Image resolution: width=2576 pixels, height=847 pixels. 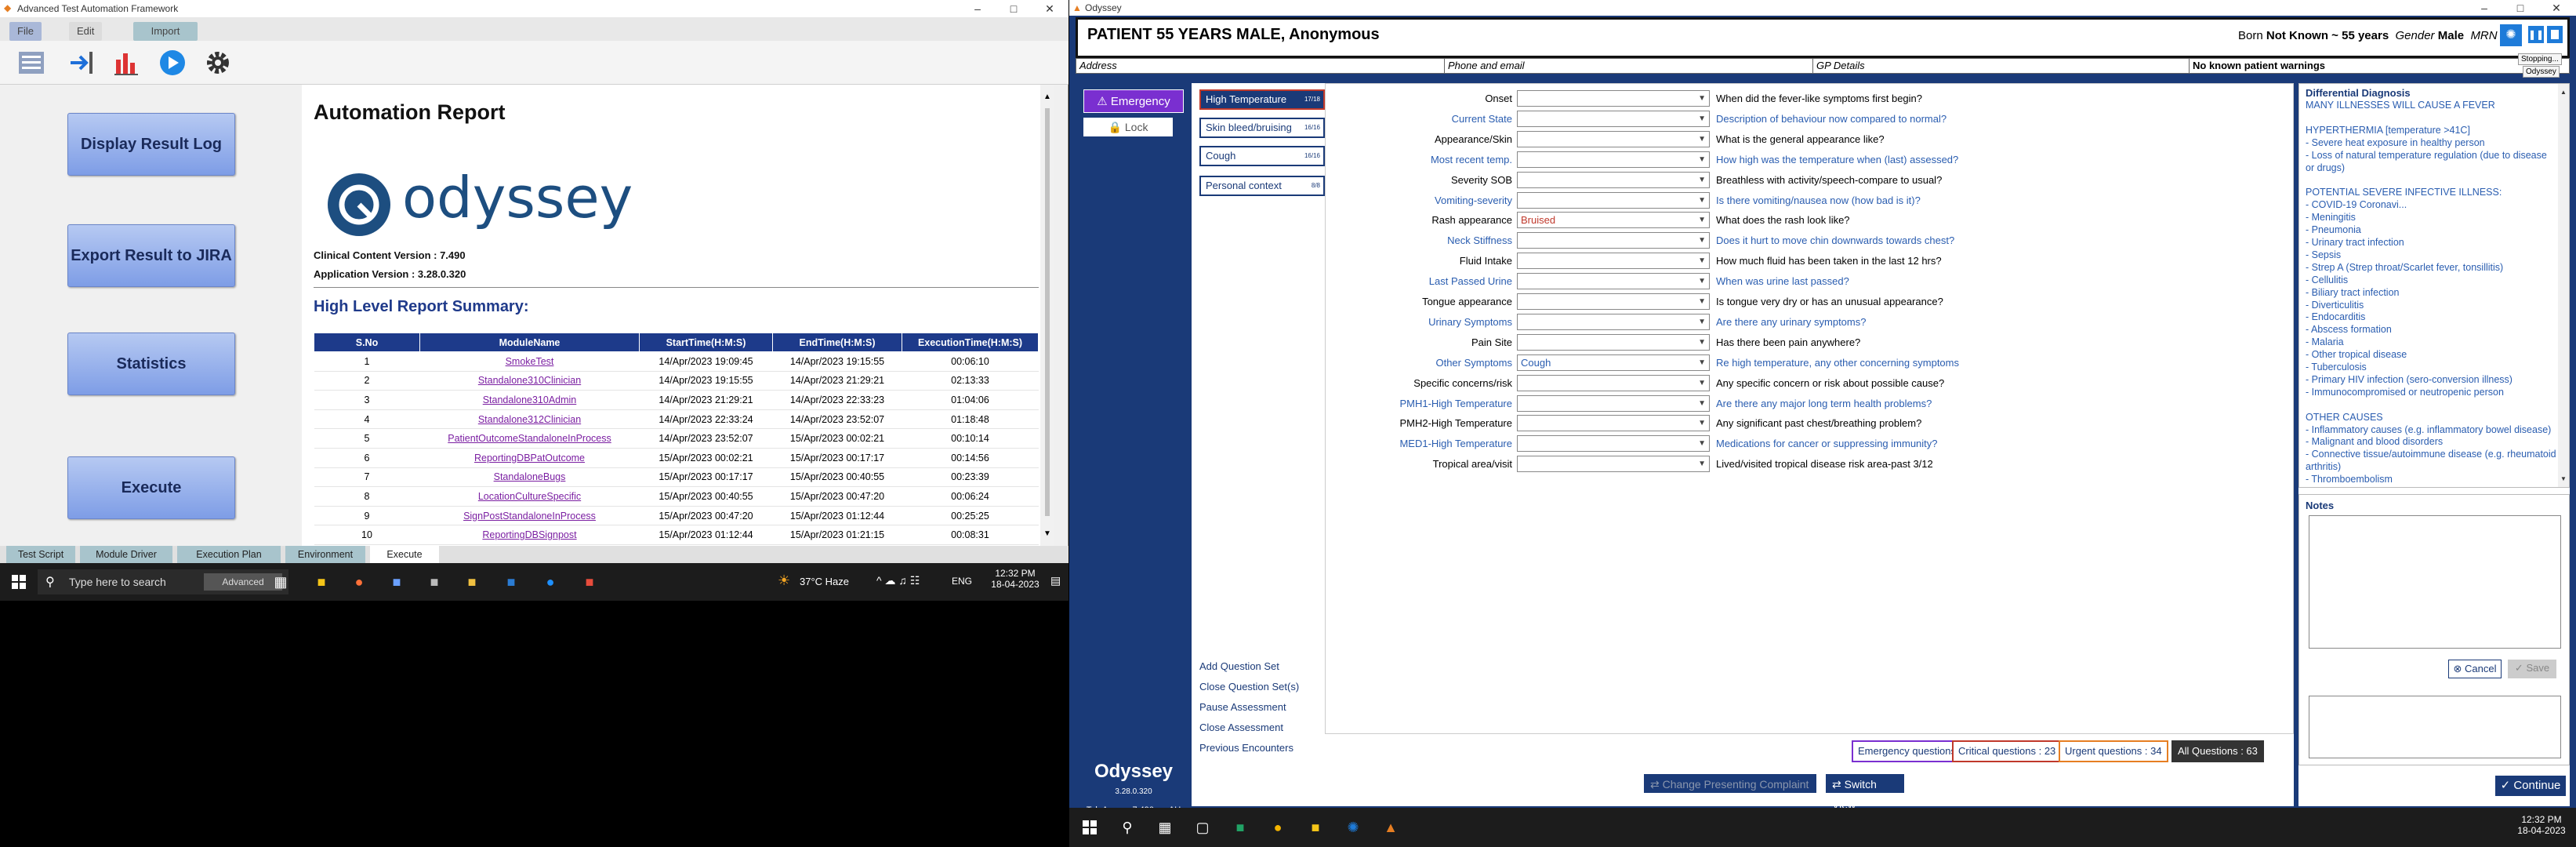 I want to click on module-link: StandaloneBugs, so click(x=529, y=477).